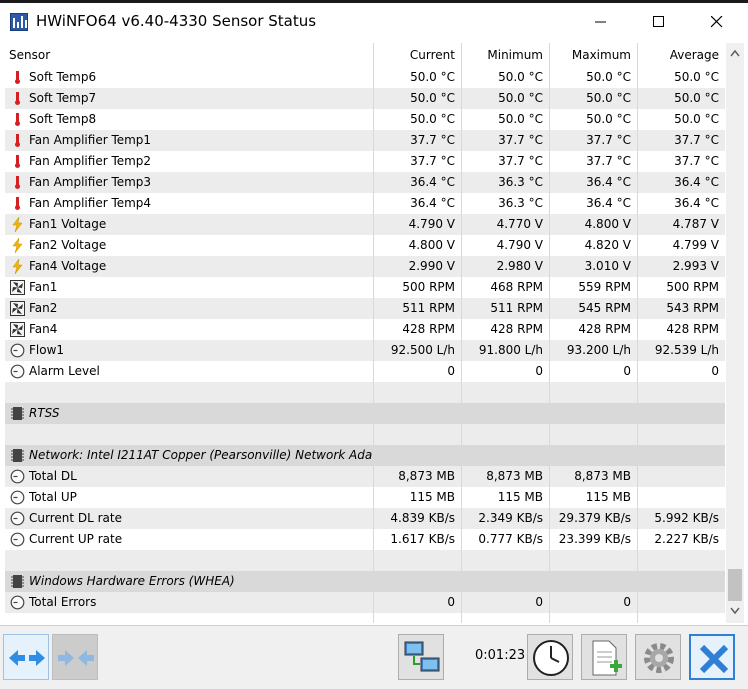 This screenshot has width=748, height=689. What do you see at coordinates (593, 497) in the screenshot?
I see `maximum-value: 115 MB` at bounding box center [593, 497].